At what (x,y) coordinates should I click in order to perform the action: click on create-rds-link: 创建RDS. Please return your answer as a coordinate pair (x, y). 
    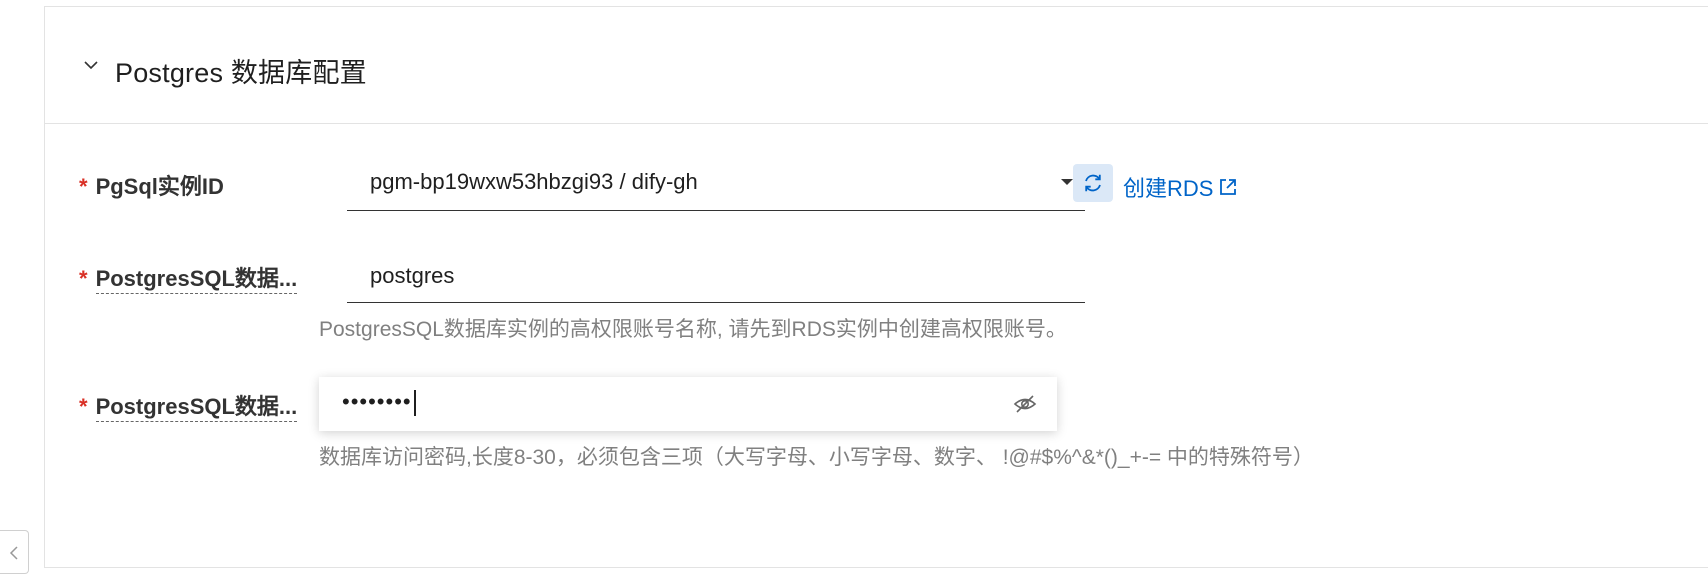
    Looking at the image, I should click on (1181, 187).